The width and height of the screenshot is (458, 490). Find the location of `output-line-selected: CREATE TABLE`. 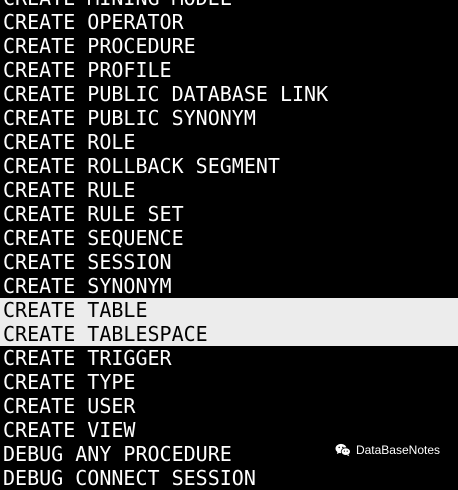

output-line-selected: CREATE TABLE is located at coordinates (229, 310).